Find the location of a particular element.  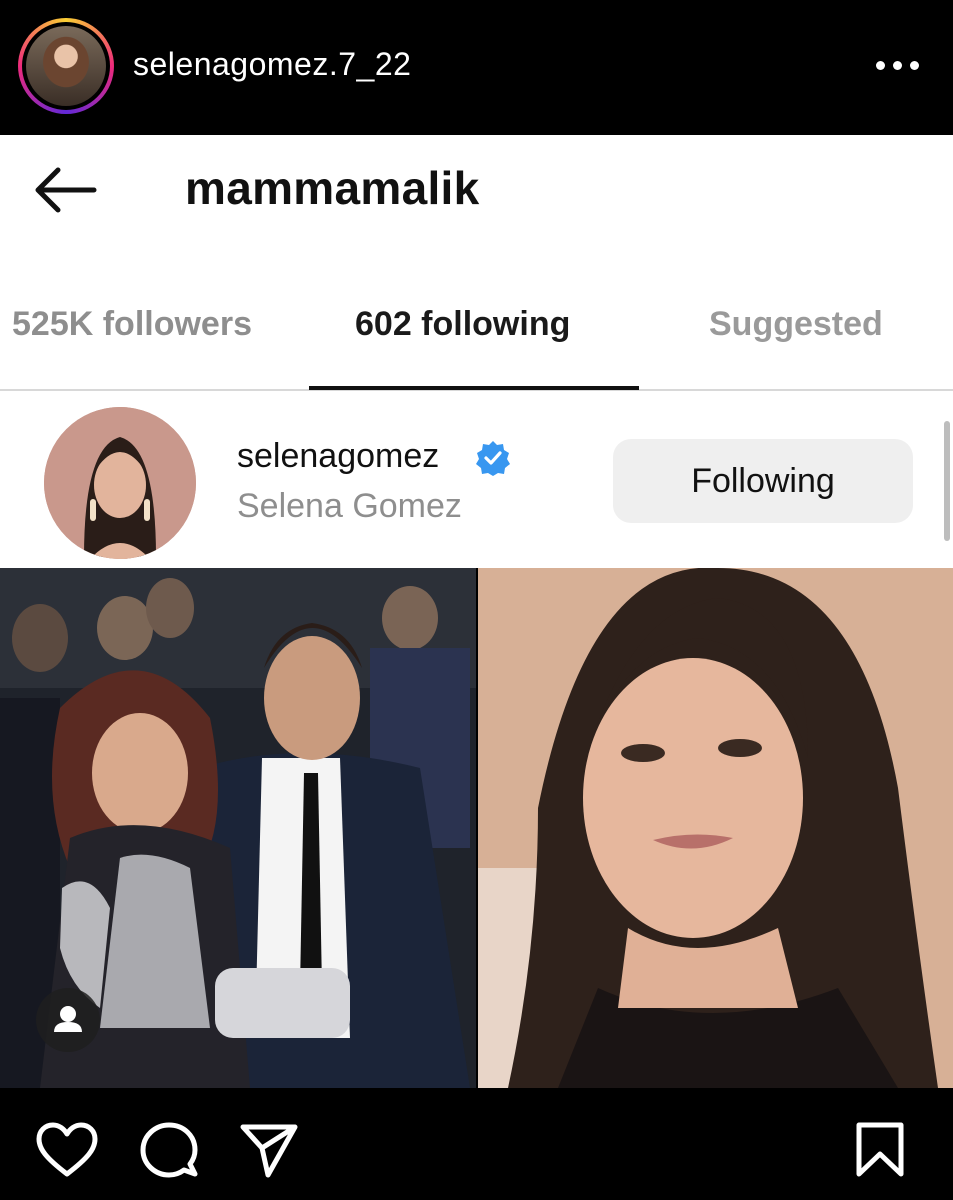

story-ring is located at coordinates (66, 66).